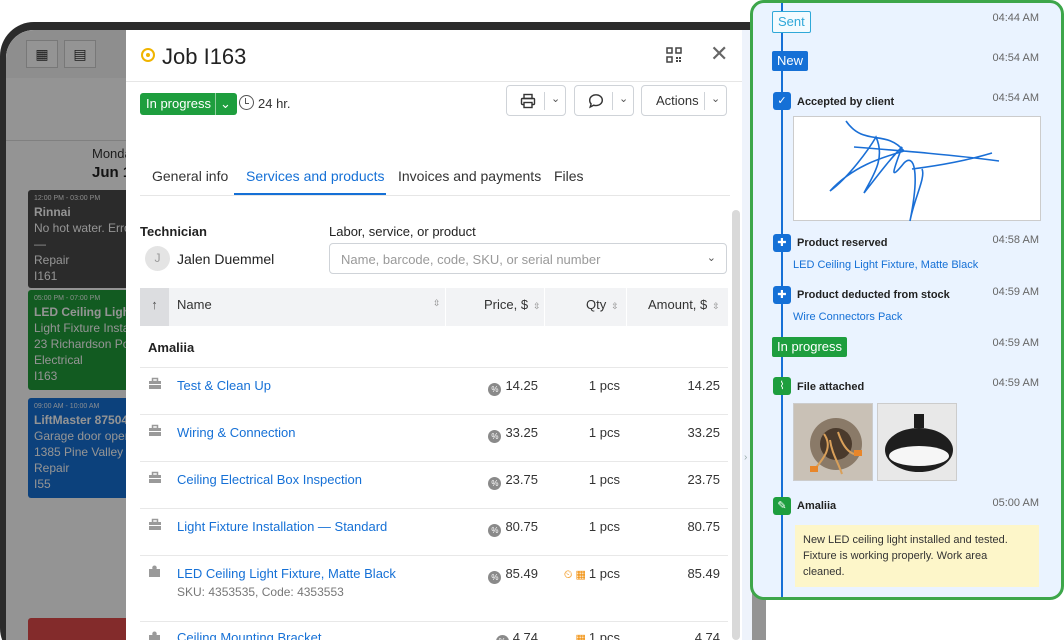 The width and height of the screenshot is (1064, 640). Describe the element at coordinates (791, 22) in the screenshot. I see `status-badge-sent: Sent` at that location.